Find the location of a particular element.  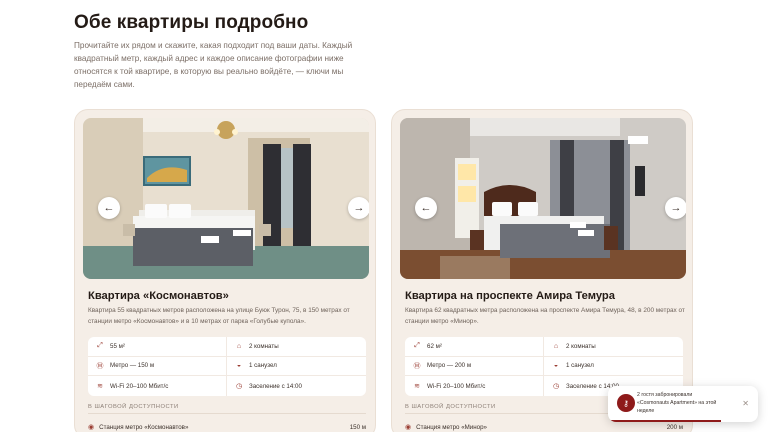

key-icon: ⚷ is located at coordinates (626, 403).